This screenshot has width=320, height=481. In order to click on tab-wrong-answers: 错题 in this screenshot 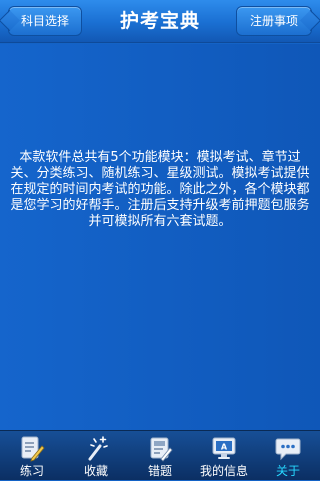, I will do `click(160, 456)`.